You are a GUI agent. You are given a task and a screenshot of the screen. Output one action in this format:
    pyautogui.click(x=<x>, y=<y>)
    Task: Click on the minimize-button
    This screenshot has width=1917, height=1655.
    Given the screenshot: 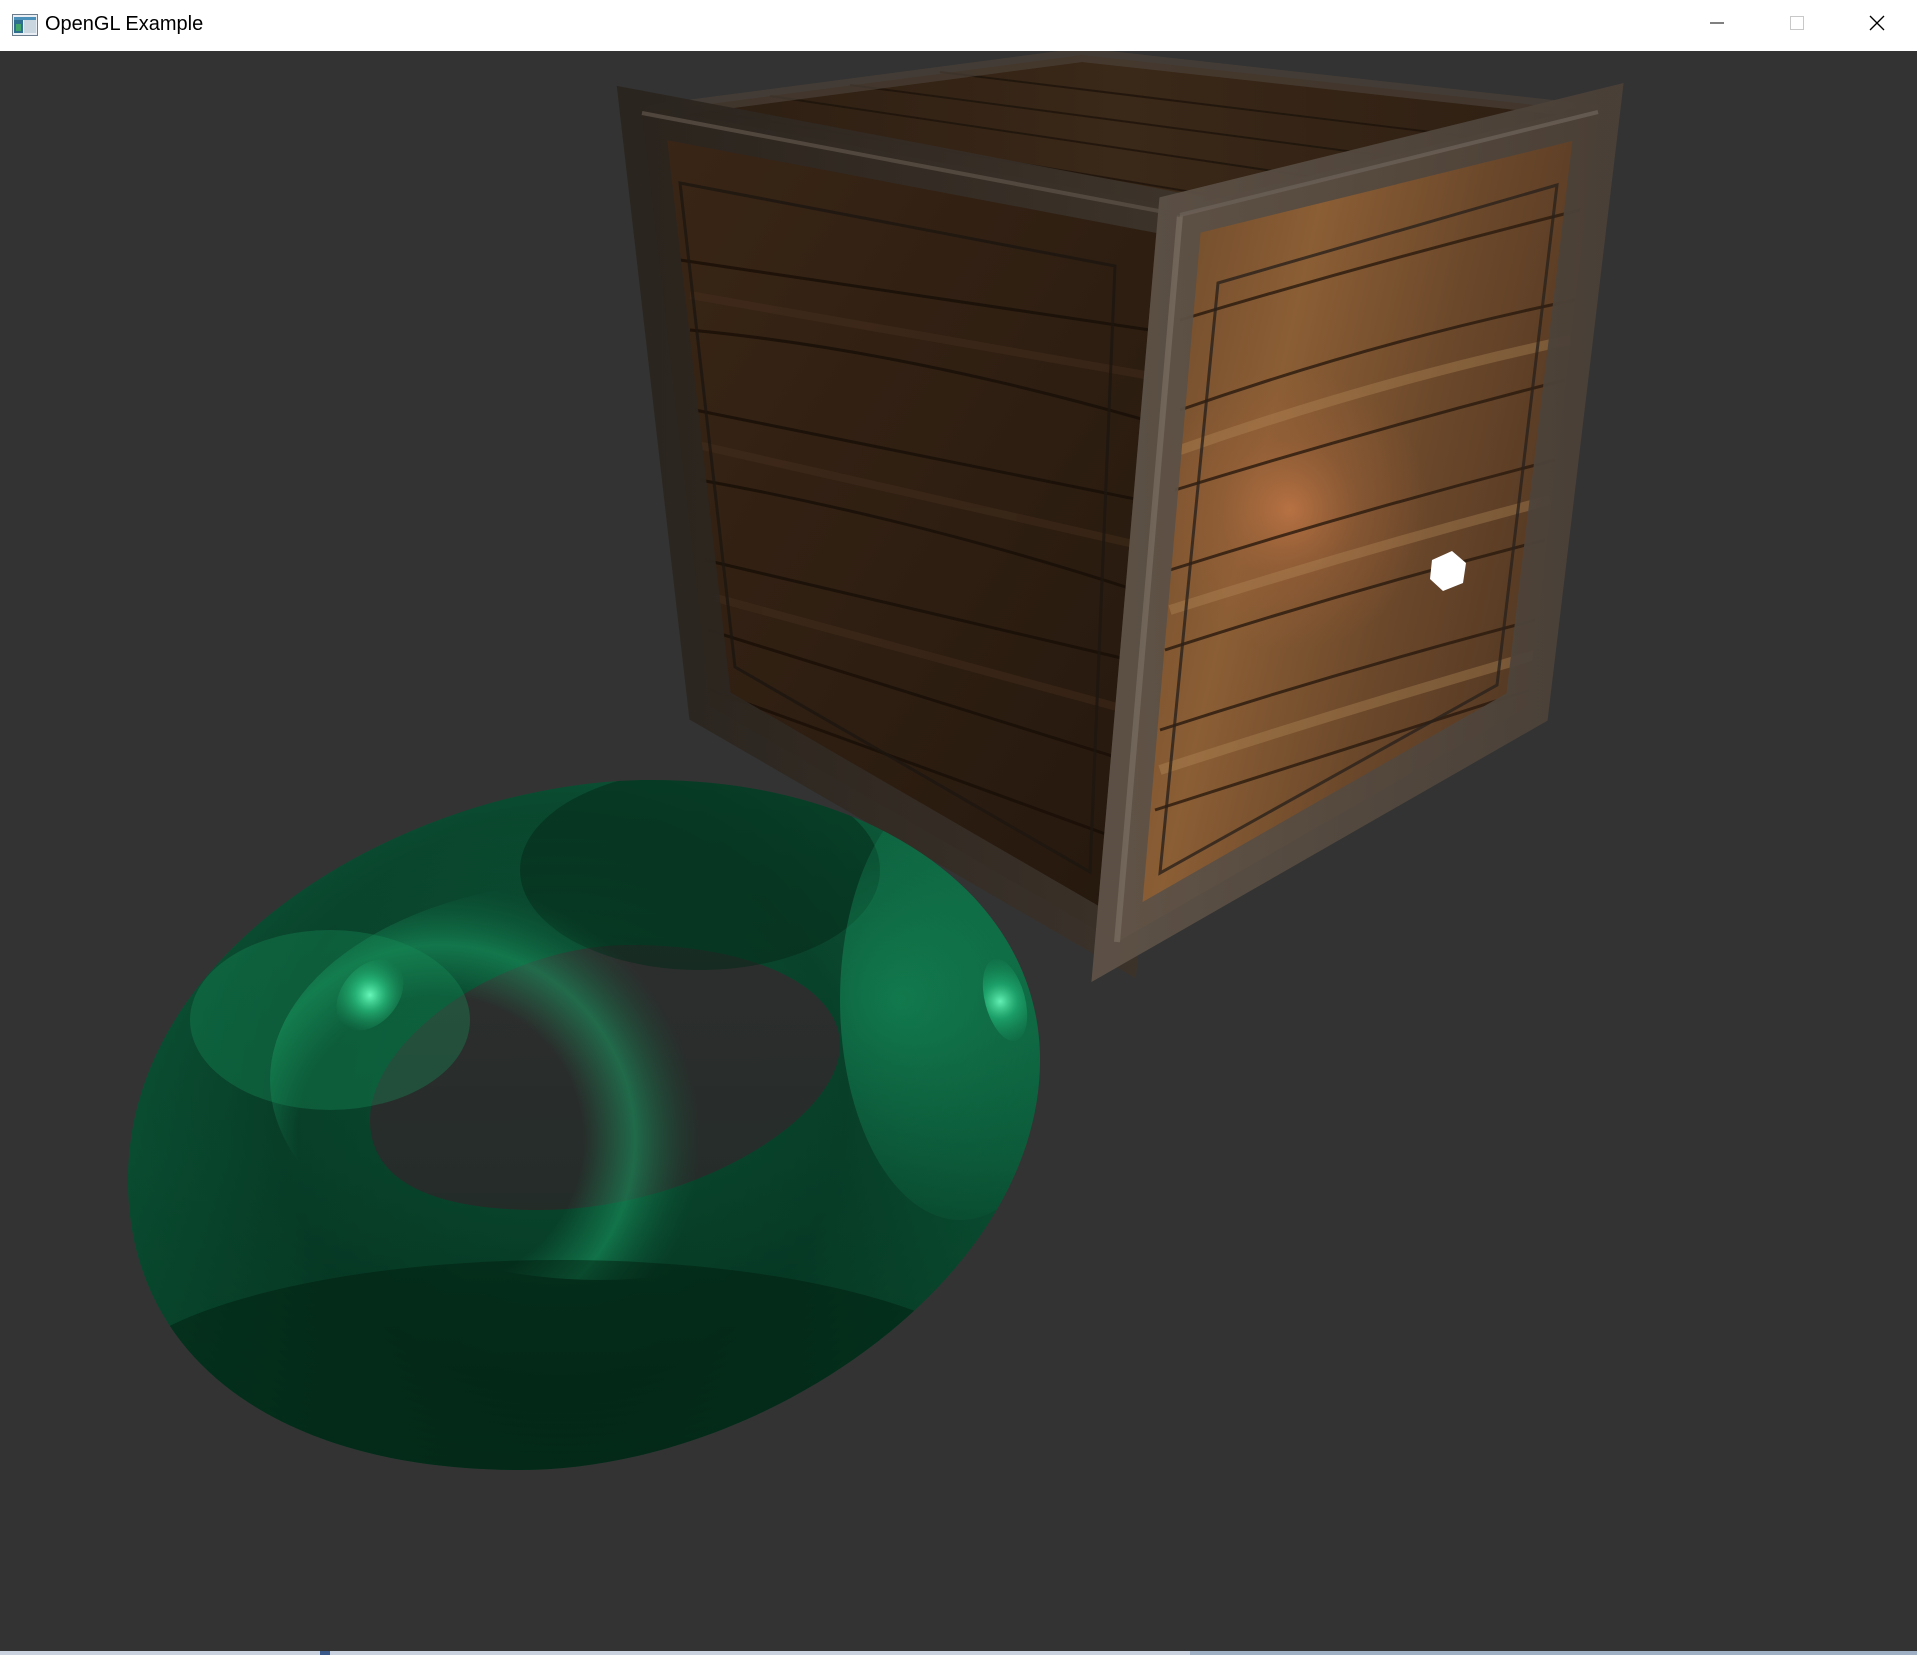 What is the action you would take?
    pyautogui.click(x=1717, y=25)
    